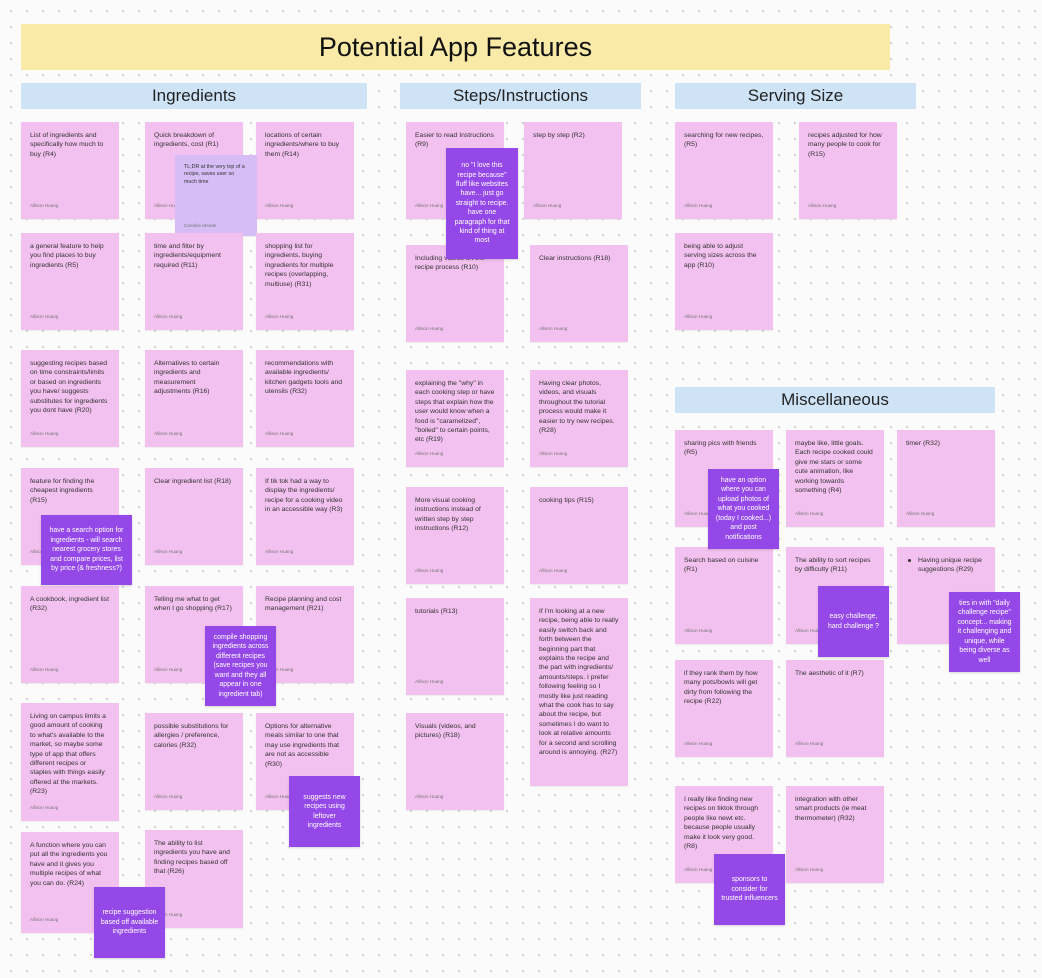 The height and width of the screenshot is (978, 1042). Describe the element at coordinates (194, 516) in the screenshot. I see `sticky-note: Clear ingredient list (R18) Allison Huang` at that location.